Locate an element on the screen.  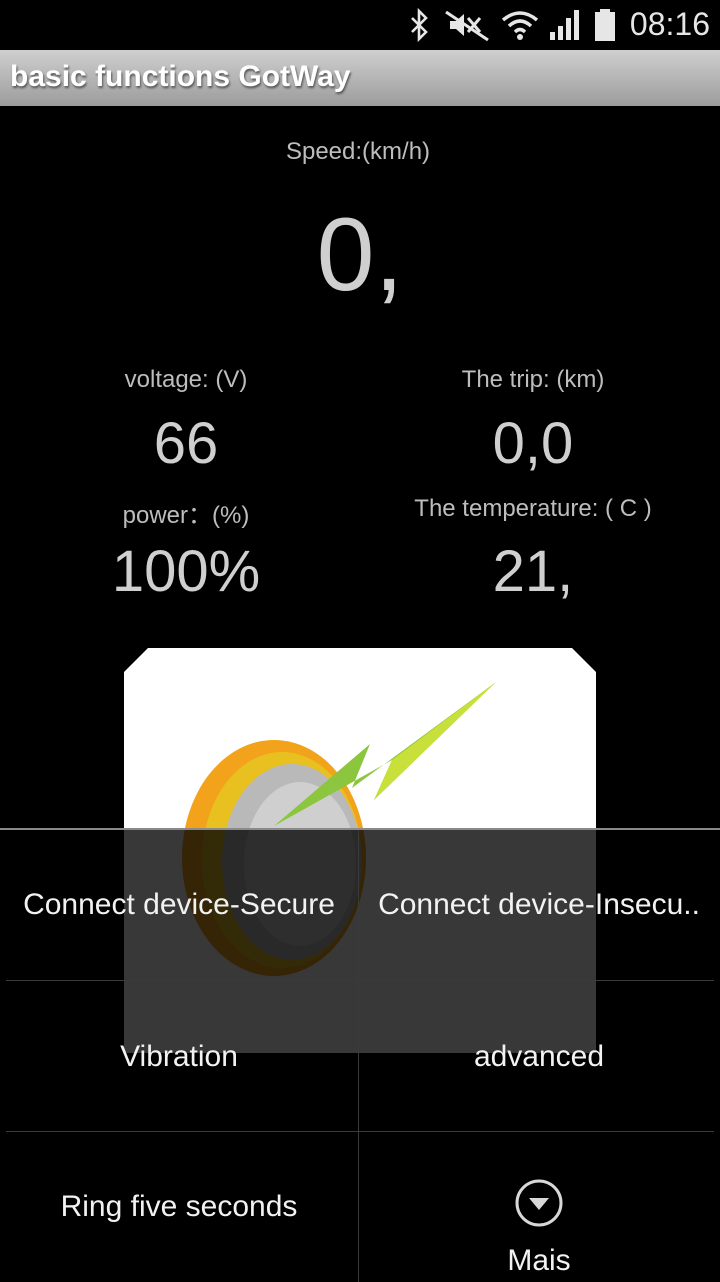
ring-label: Ring five seconds is located at coordinates (179, 1206).